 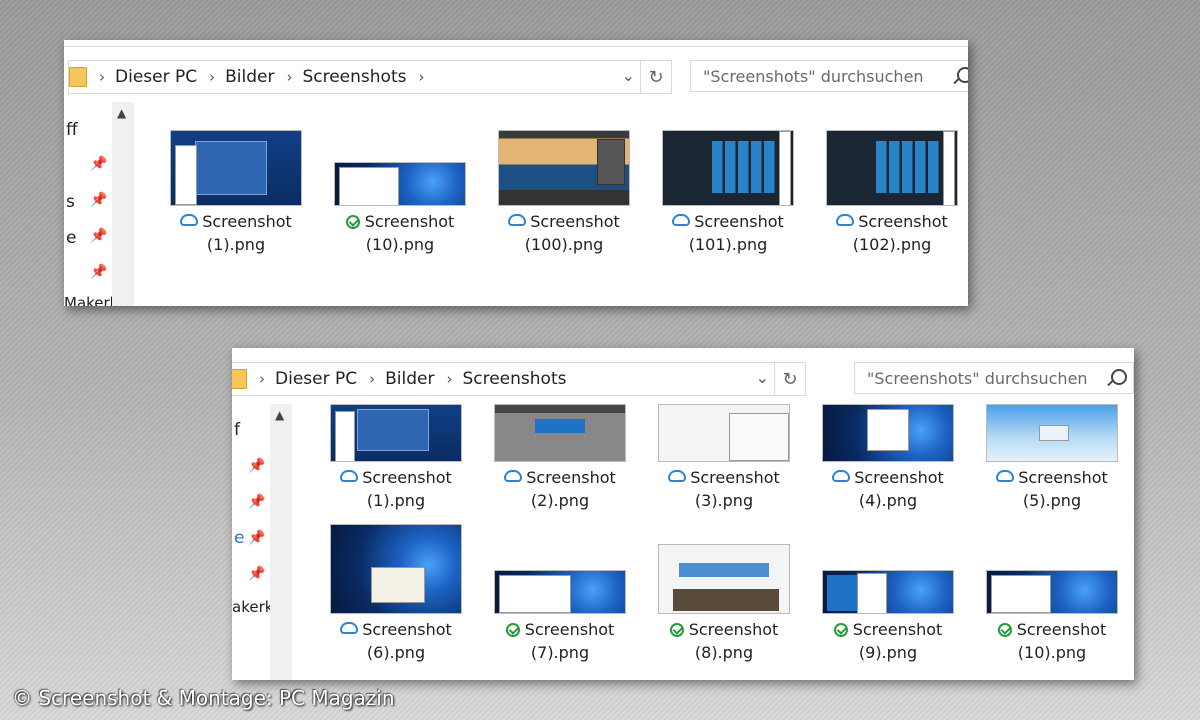 I want to click on file-extension: (8).png, so click(x=724, y=652).